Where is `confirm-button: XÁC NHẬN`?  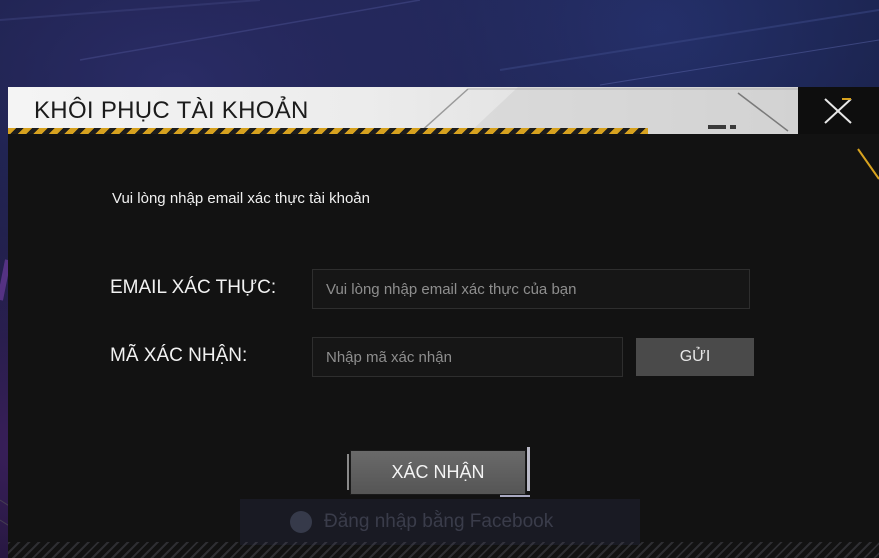 confirm-button: XÁC NHẬN is located at coordinates (438, 472).